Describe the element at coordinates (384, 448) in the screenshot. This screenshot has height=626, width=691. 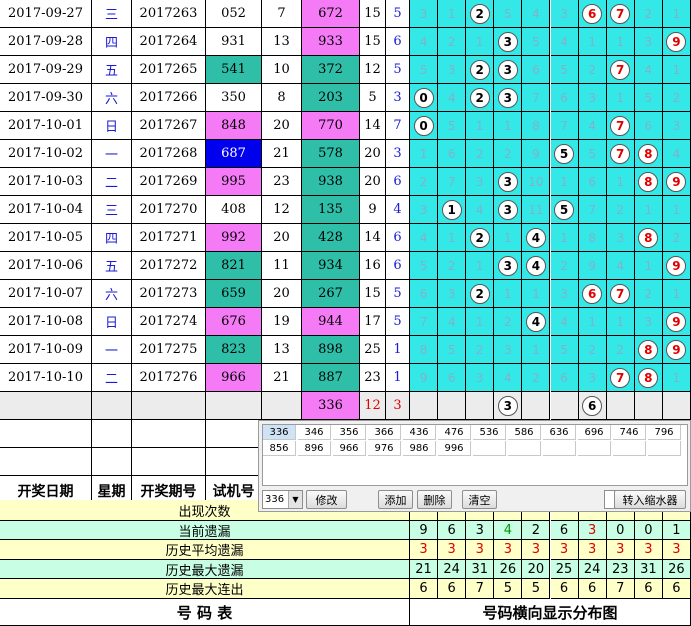
I see `candidate-number: 976` at that location.